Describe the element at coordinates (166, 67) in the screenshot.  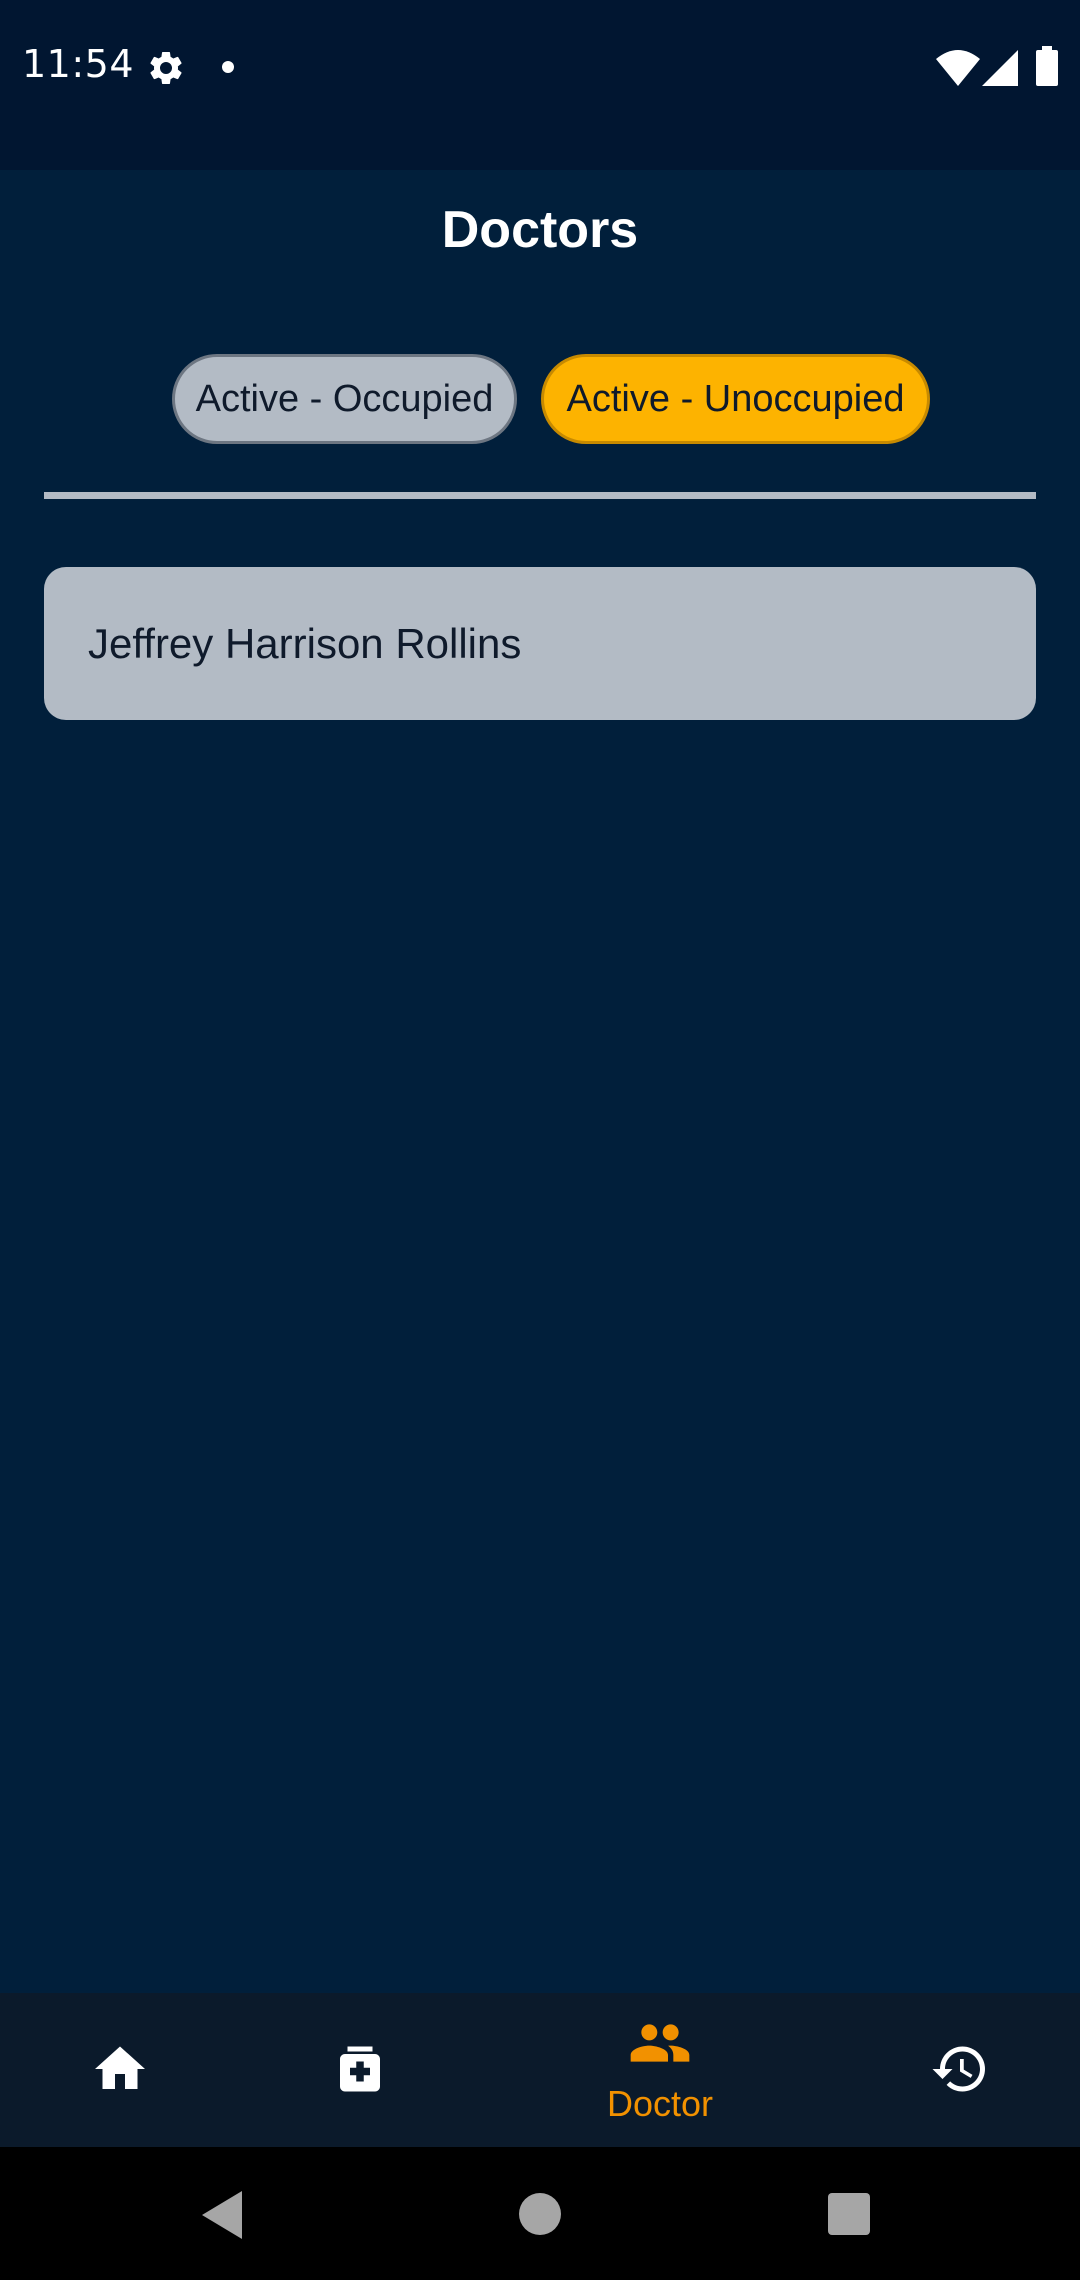
I see `gear-icon` at that location.